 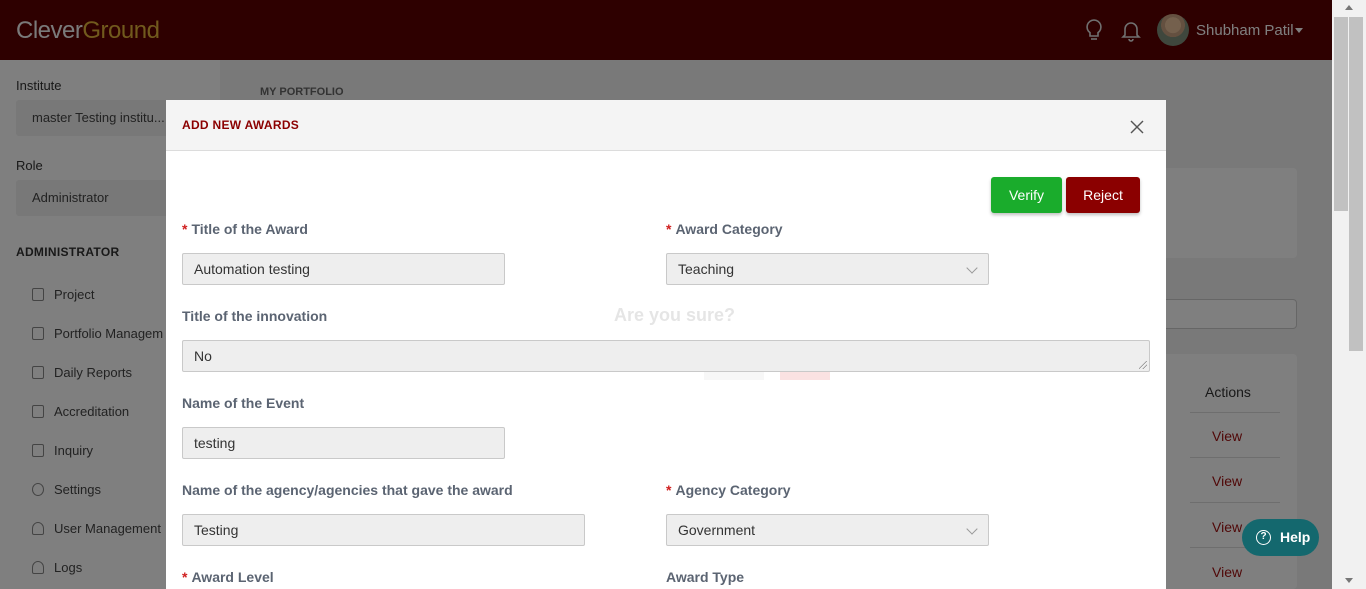 I want to click on confirm-dialog-text: Are you sure?, so click(x=675, y=315).